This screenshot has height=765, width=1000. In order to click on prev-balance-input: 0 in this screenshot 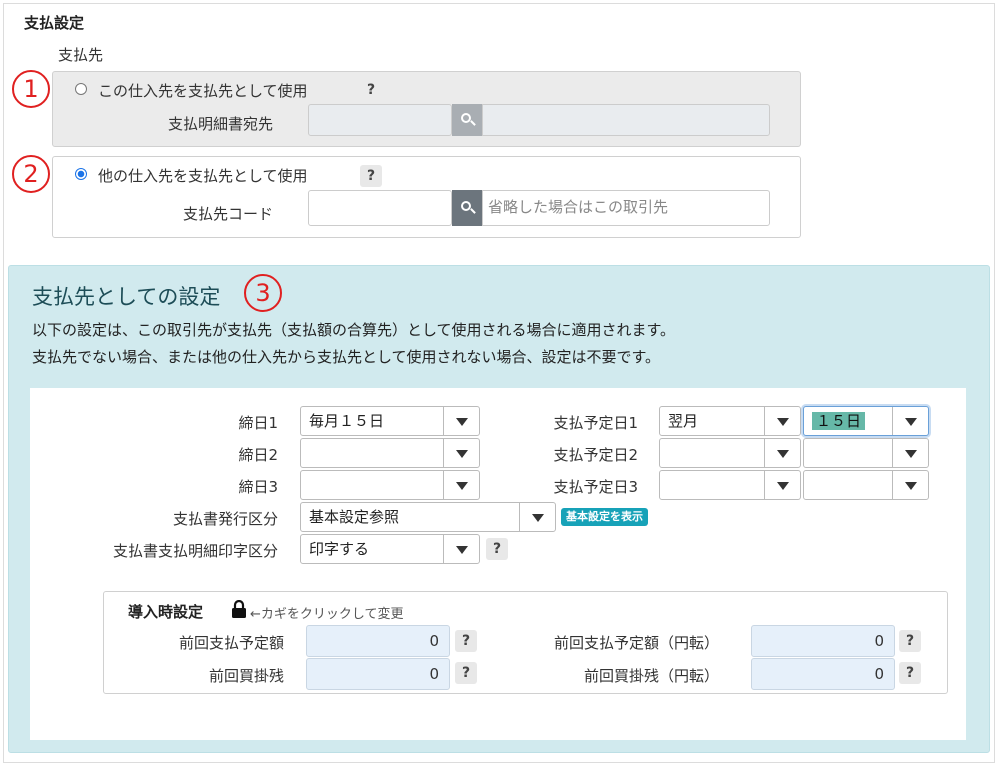, I will do `click(378, 674)`.